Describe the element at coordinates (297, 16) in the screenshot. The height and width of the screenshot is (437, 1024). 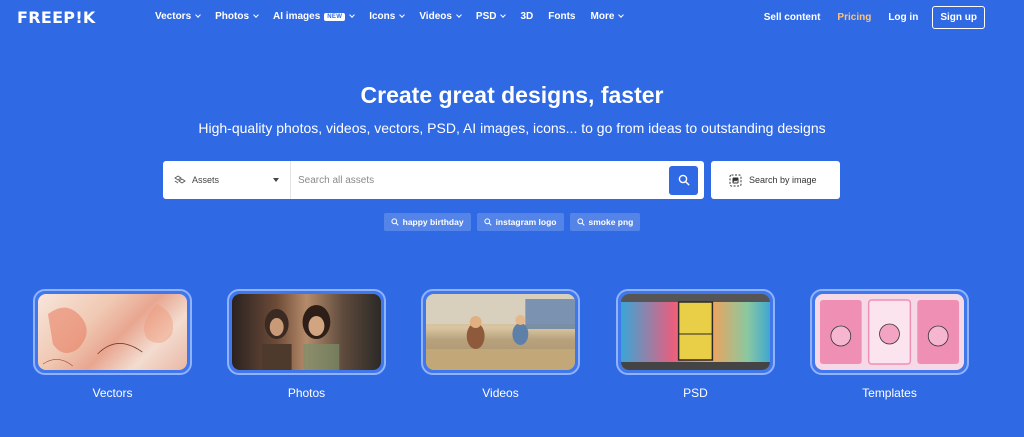
I see `menu-ai-images-label: AI images` at that location.